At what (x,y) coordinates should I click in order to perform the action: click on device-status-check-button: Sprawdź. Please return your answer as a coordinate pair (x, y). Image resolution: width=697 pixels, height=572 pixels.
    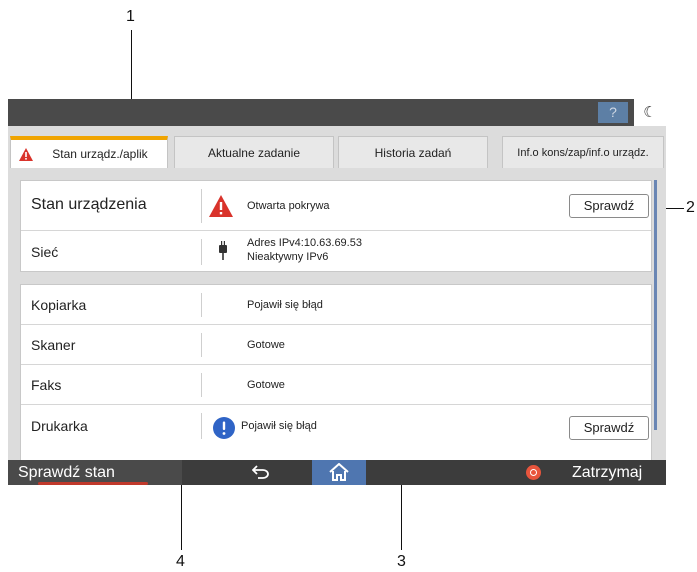
    Looking at the image, I should click on (609, 206).